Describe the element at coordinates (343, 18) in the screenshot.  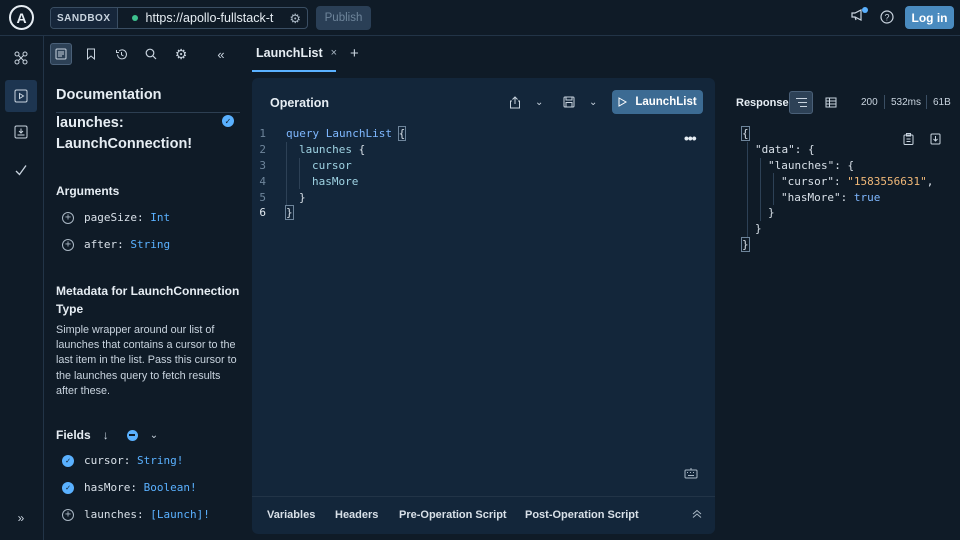
I see `publish-button: Publish` at that location.